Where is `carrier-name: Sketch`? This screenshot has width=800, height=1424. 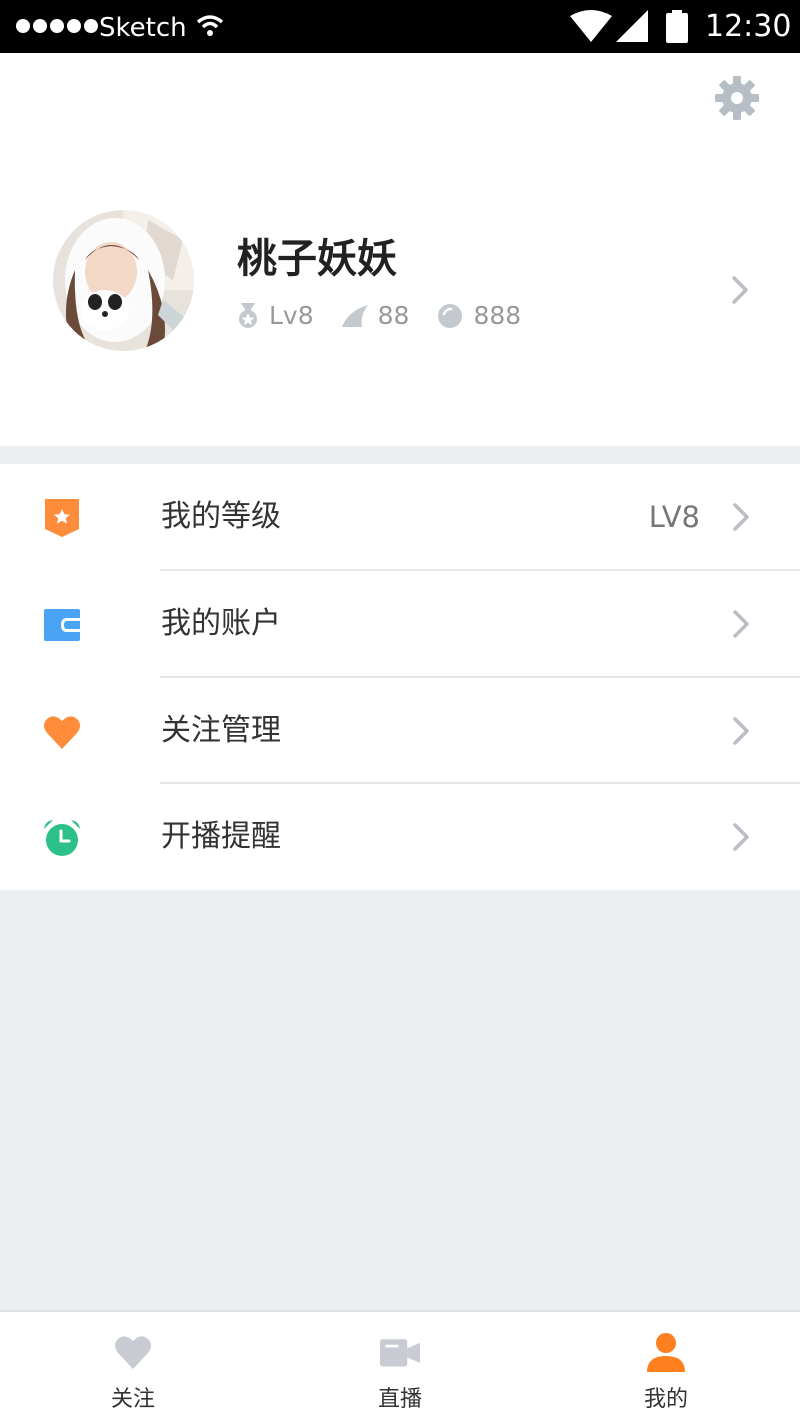 carrier-name: Sketch is located at coordinates (143, 28).